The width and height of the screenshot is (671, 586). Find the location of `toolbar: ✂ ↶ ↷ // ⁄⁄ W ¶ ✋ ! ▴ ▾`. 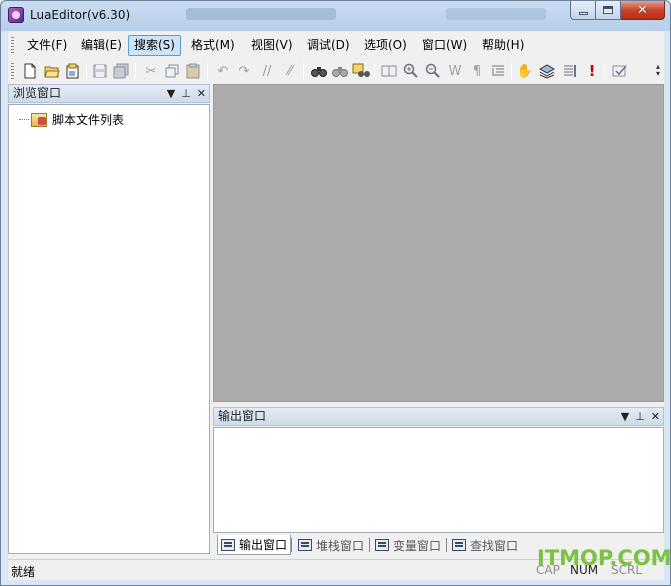

toolbar: ✂ ↶ ↷ // ⁄⁄ W ¶ ✋ ! ▴ ▾ is located at coordinates (336, 71).